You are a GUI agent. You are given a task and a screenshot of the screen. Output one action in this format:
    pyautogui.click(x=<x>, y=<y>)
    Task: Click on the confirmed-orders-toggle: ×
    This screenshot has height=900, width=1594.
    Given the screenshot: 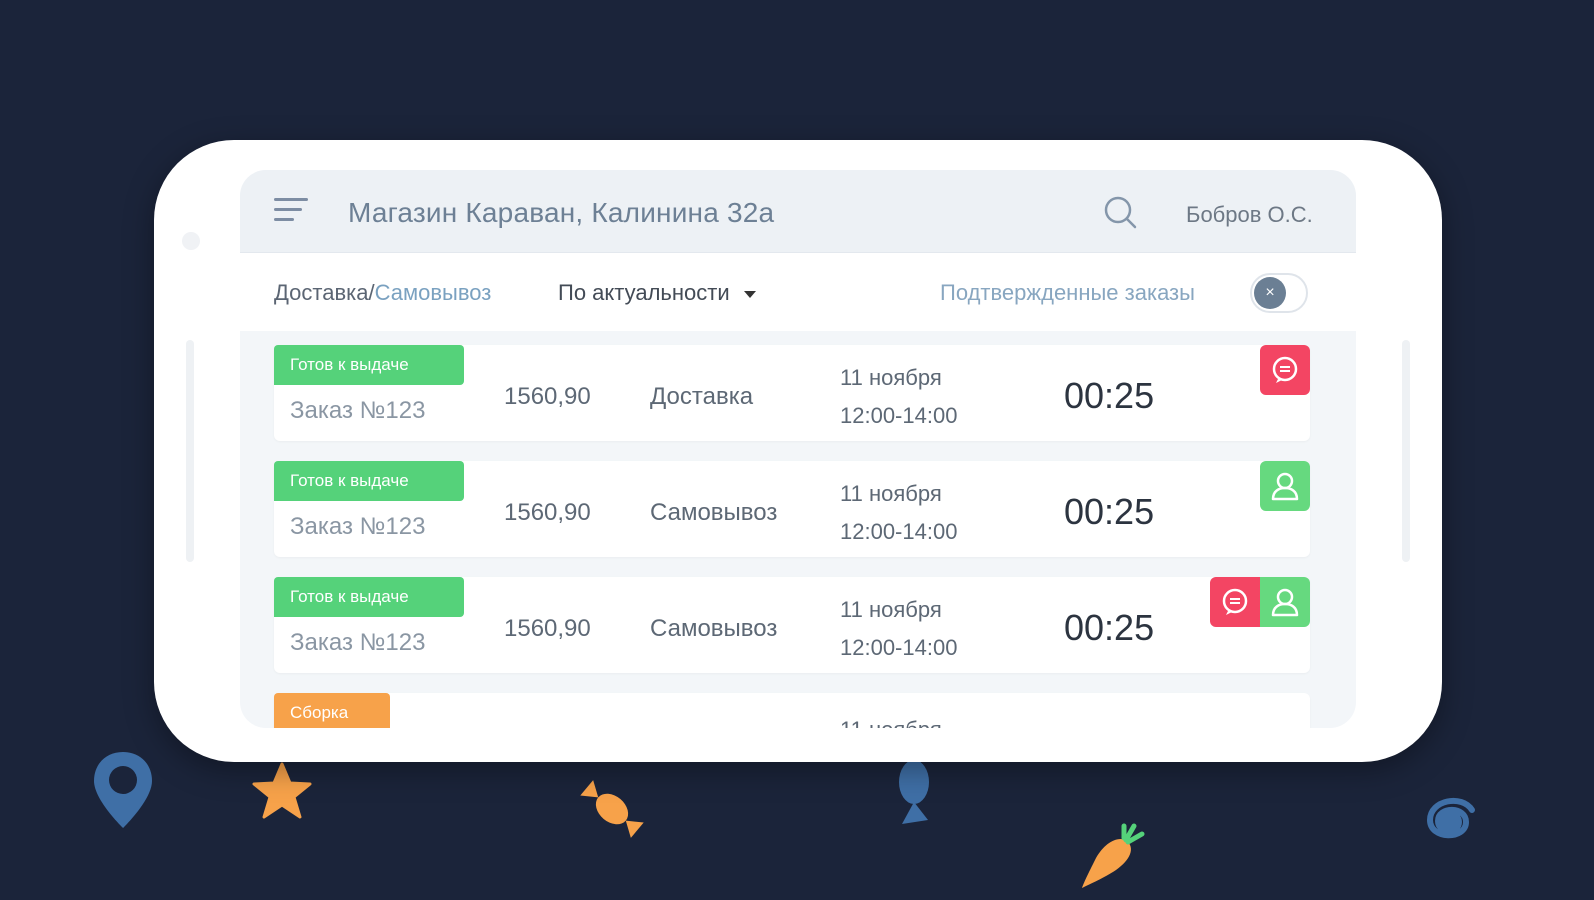 What is the action you would take?
    pyautogui.click(x=1279, y=293)
    